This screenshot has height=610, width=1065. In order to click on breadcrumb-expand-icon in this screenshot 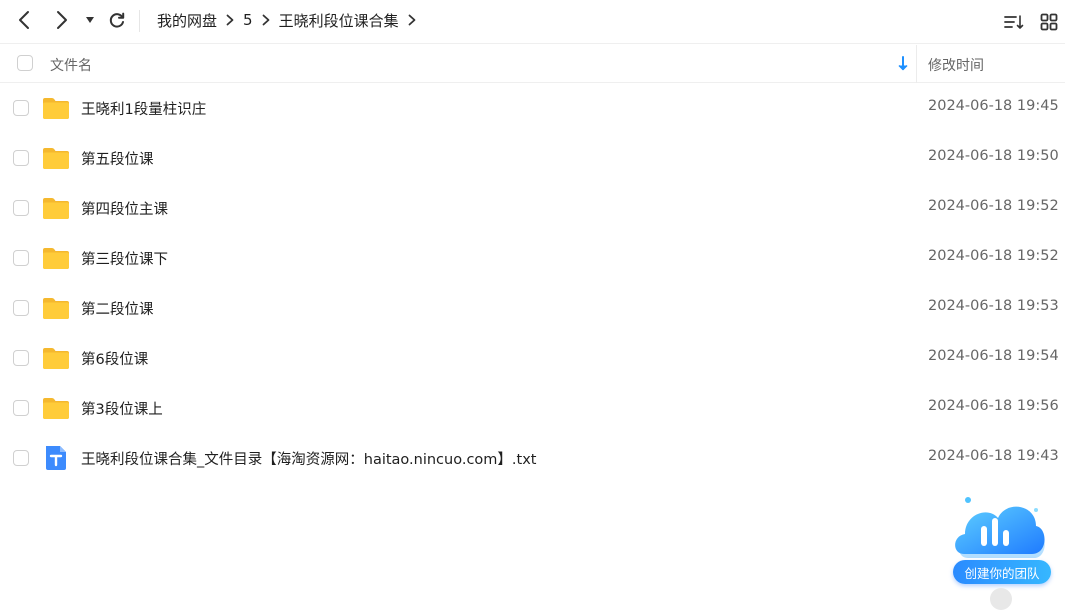, I will do `click(412, 20)`.